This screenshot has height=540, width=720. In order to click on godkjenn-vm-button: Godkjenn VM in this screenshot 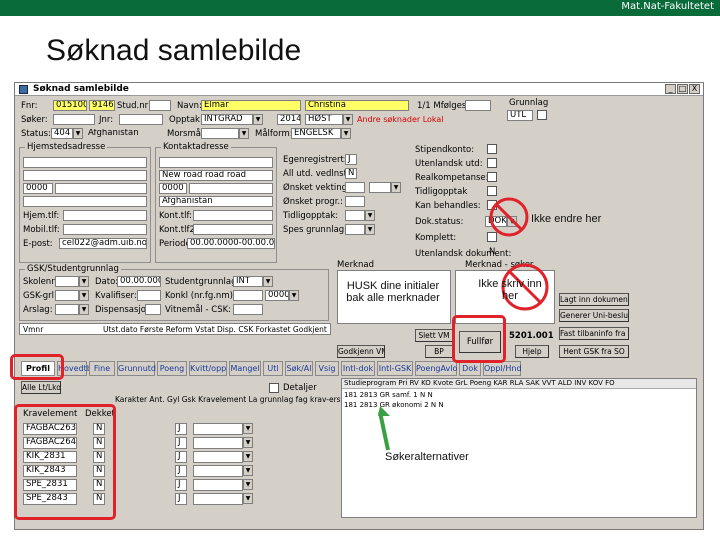, I will do `click(361, 351)`.